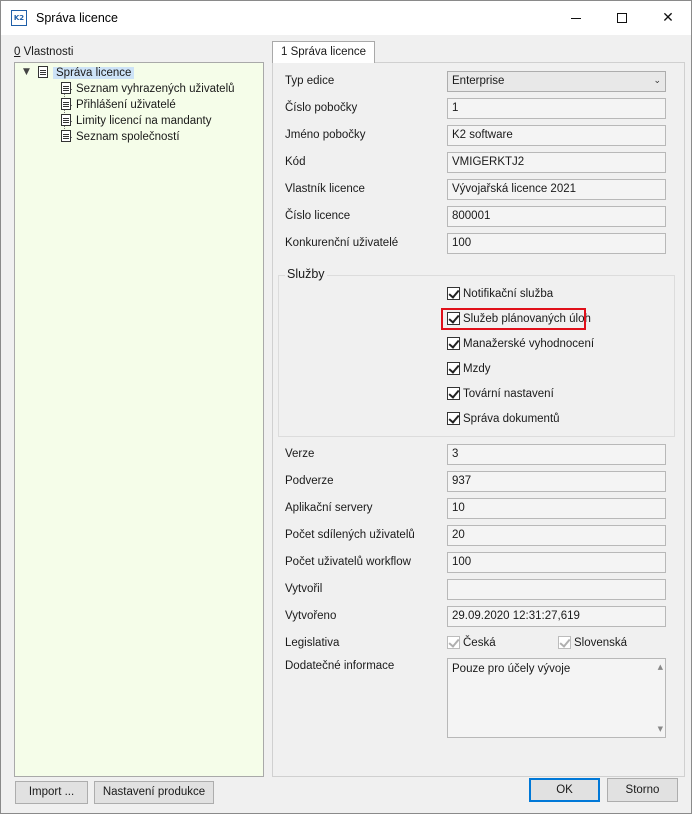 The image size is (692, 814). Describe the element at coordinates (657, 81) in the screenshot. I see `chevron-down-icon: ⌄` at that location.